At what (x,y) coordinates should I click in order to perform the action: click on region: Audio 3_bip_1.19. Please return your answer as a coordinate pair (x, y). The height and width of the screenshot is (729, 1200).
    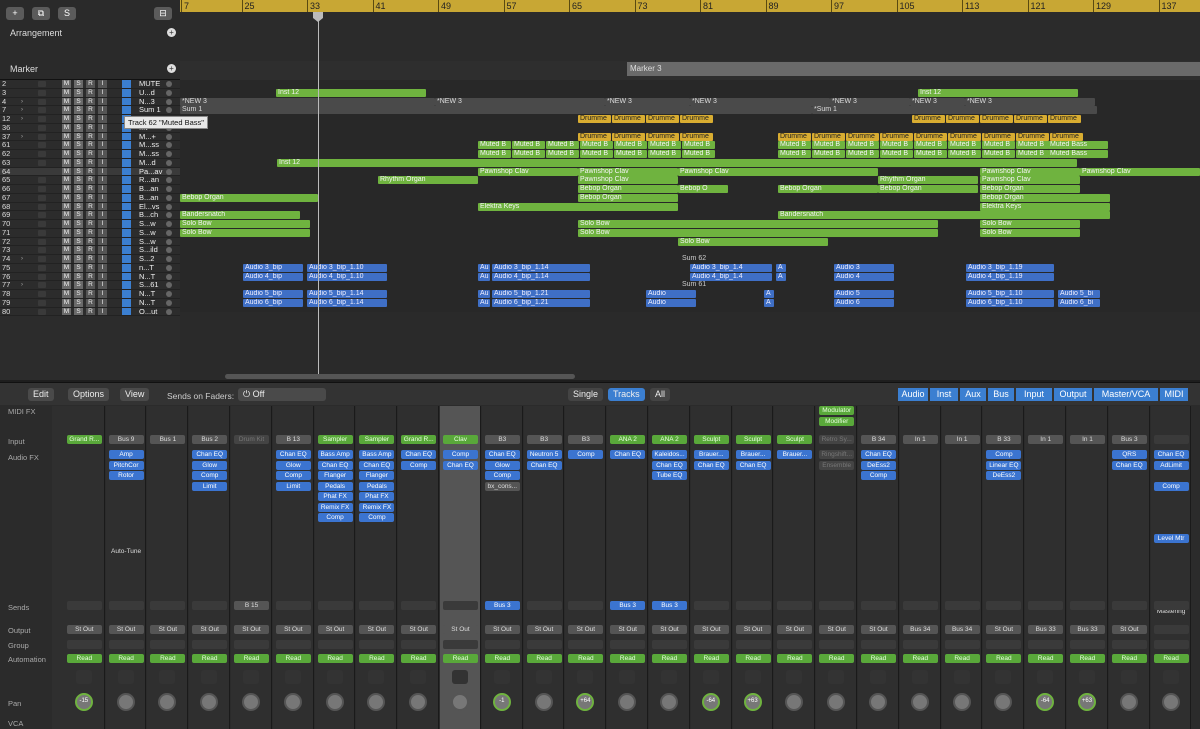
    Looking at the image, I should click on (1010, 267).